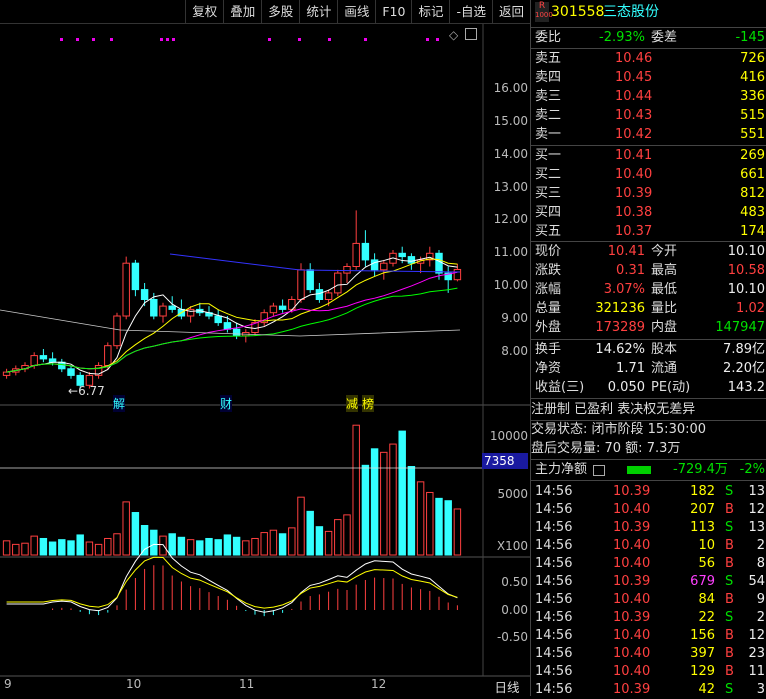 This screenshot has height=699, width=766. I want to click on weicha-value: -145, so click(750, 37).